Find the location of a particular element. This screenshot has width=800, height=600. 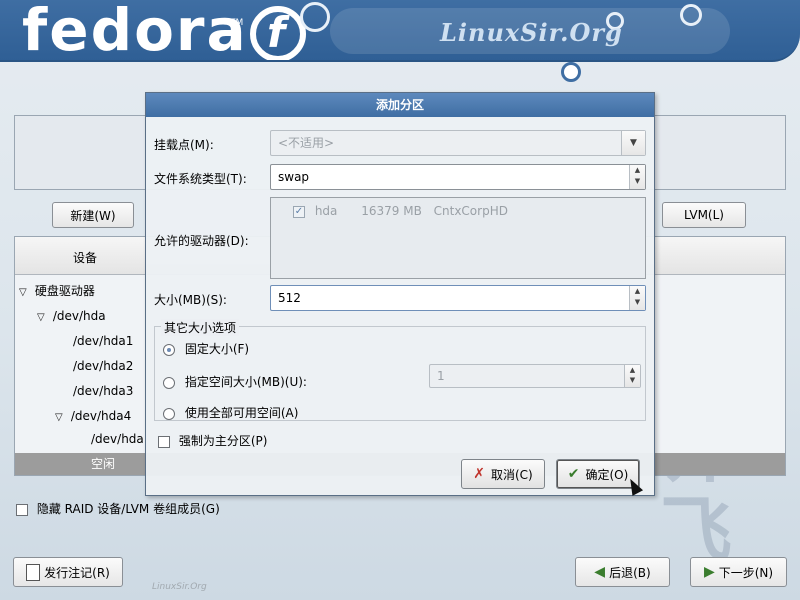

dialog-title: 添加分区 is located at coordinates (400, 105).